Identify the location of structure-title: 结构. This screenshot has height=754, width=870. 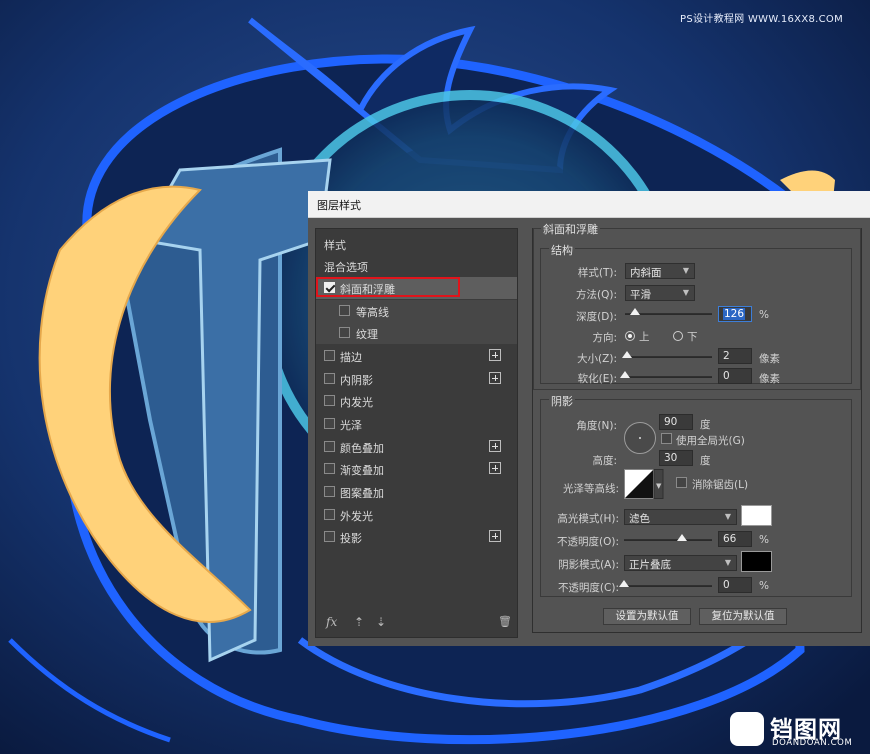
(562, 250).